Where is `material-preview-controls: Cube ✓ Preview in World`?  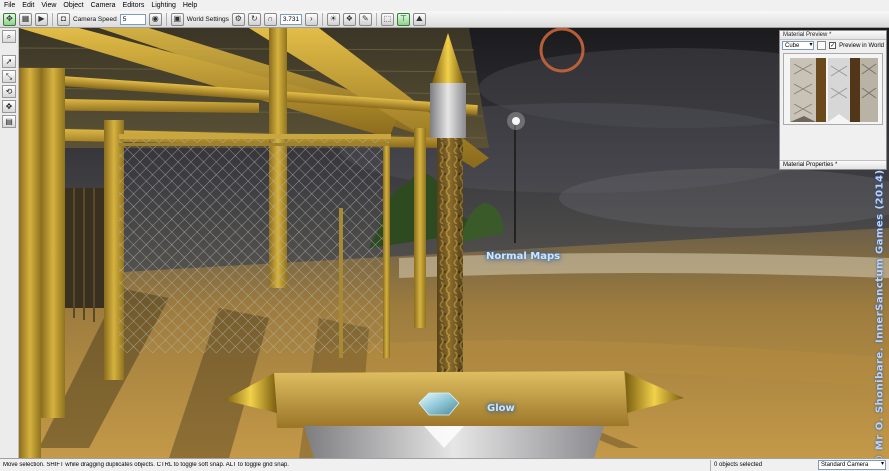 material-preview-controls: Cube ✓ Preview in World is located at coordinates (833, 45).